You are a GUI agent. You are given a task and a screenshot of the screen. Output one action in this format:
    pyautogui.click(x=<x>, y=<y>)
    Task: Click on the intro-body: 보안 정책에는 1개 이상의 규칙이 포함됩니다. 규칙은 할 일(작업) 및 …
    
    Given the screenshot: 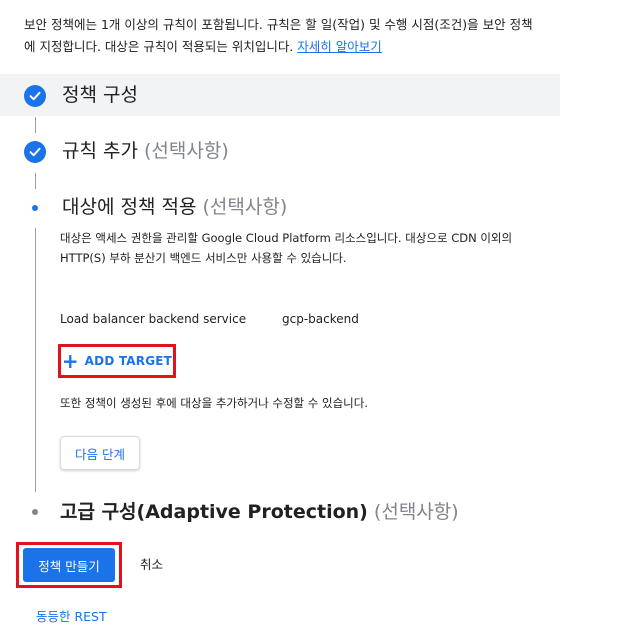 What is the action you would take?
    pyautogui.click(x=278, y=35)
    